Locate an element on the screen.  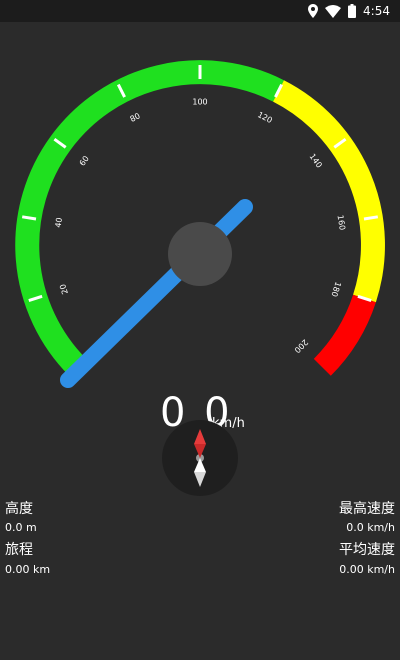
tick-label-180: 180 is located at coordinates (335, 289).